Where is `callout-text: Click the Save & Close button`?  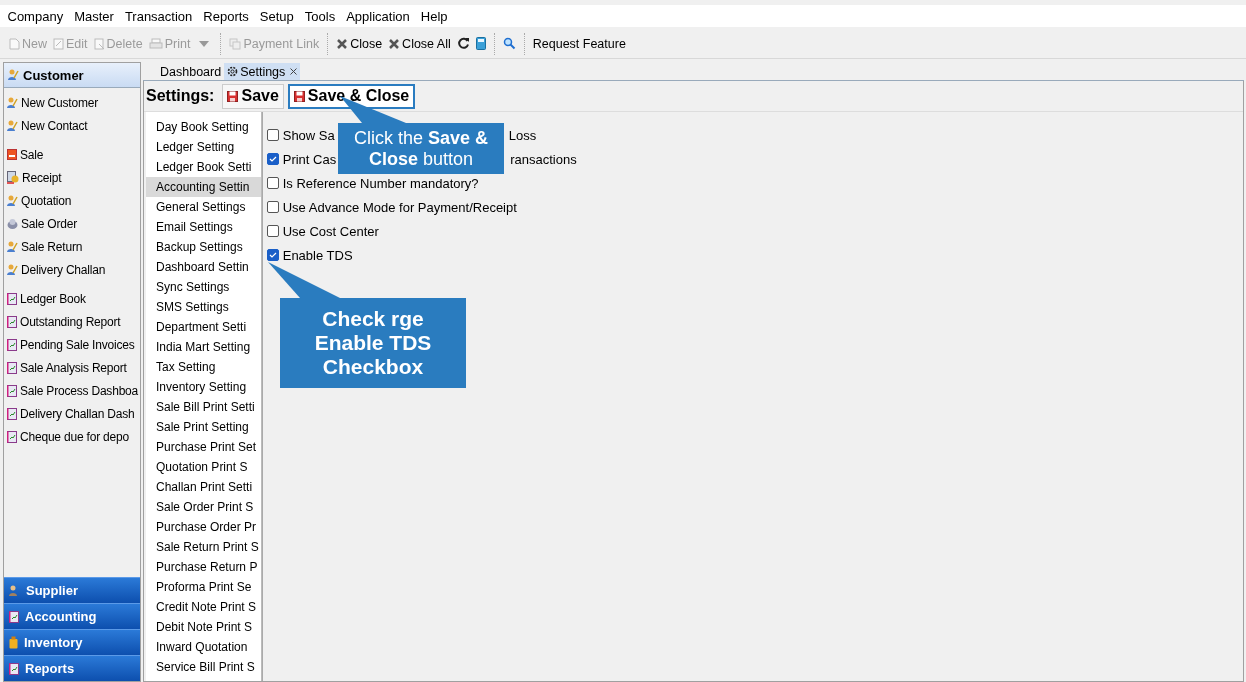
callout-text: Click the Save & Close button is located at coordinates (421, 148).